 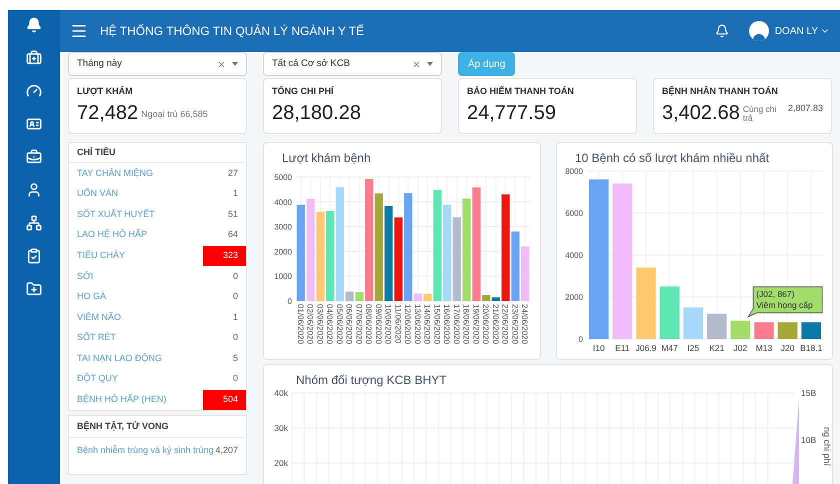 What do you see at coordinates (574, 213) in the screenshot?
I see `y-tick-label: 6000` at bounding box center [574, 213].